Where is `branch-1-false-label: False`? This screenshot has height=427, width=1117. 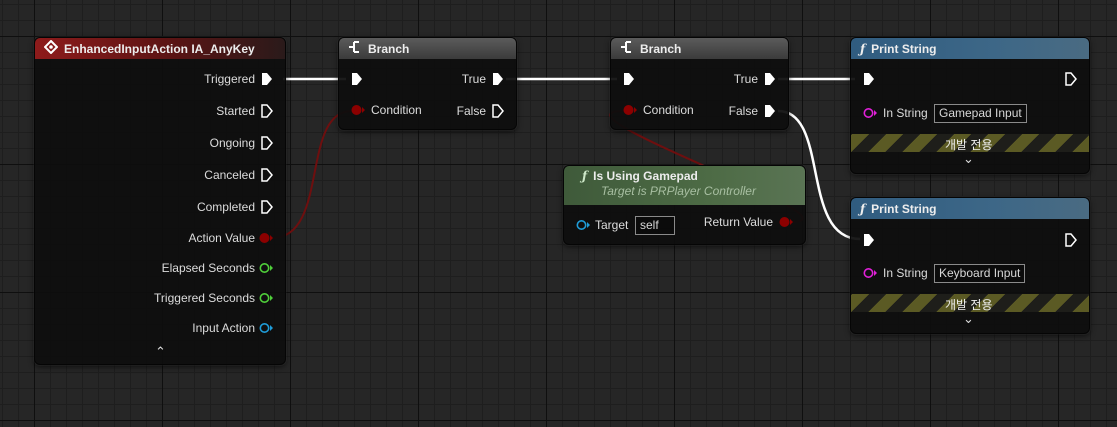
branch-1-false-label: False is located at coordinates (471, 111).